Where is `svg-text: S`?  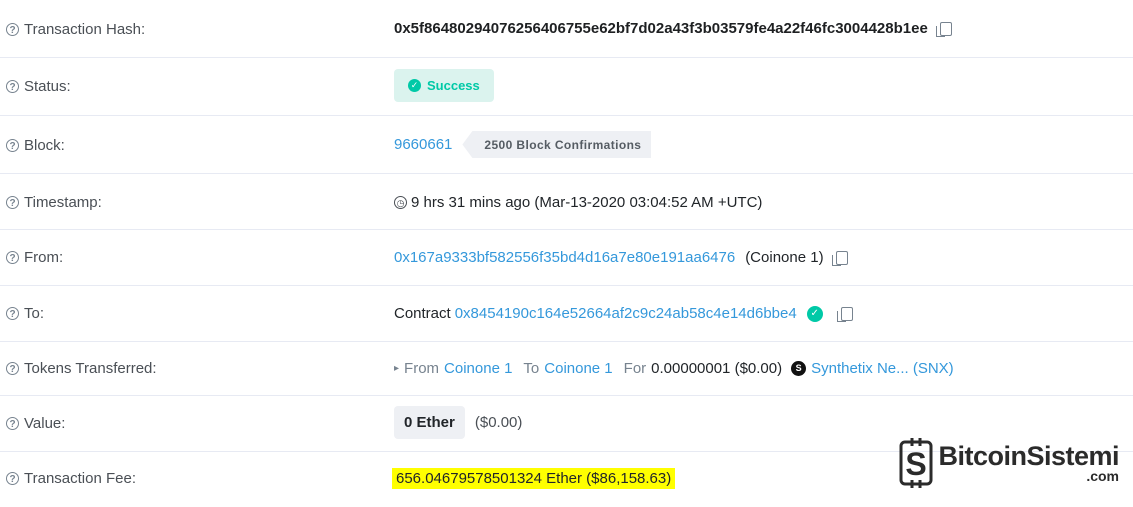
svg-text: S is located at coordinates (916, 464).